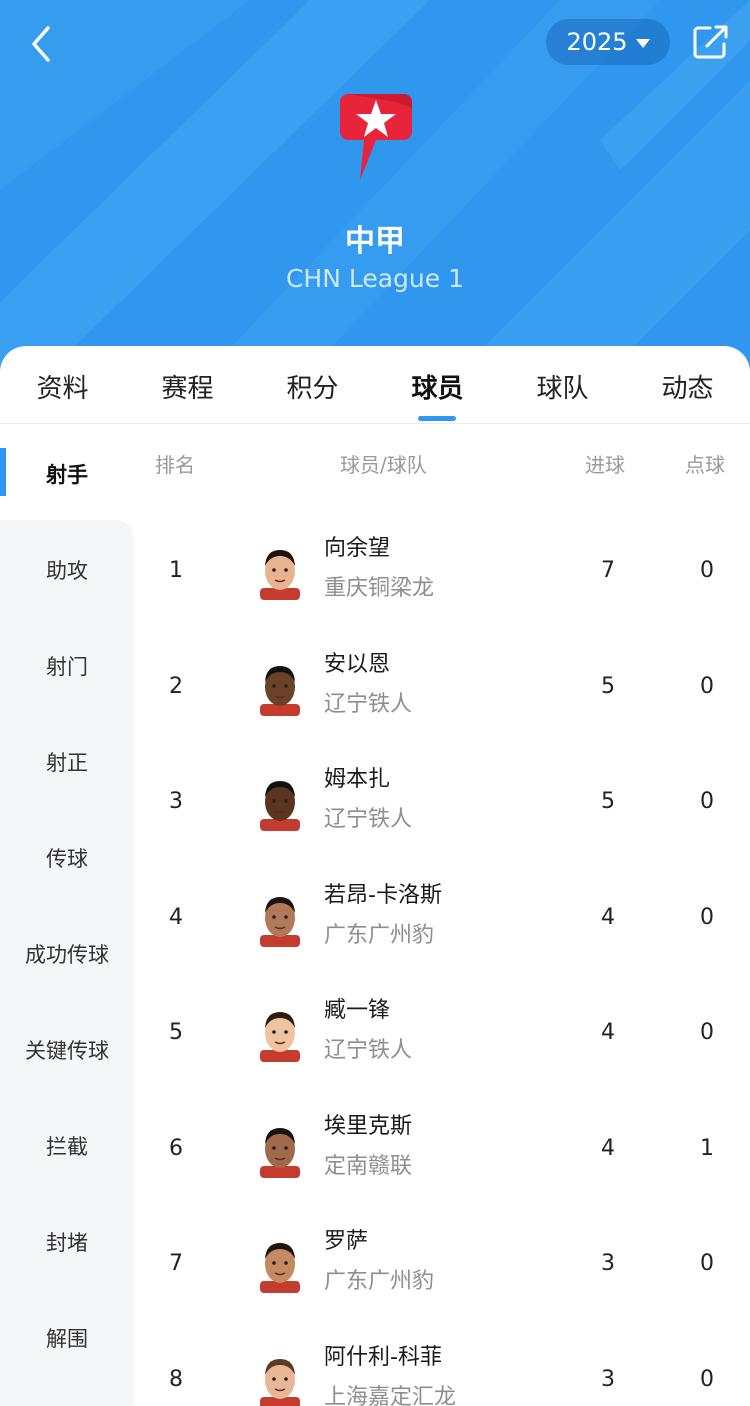 The width and height of the screenshot is (750, 1406). What do you see at coordinates (67, 915) in the screenshot?
I see `stat-category-sidebar: 射手 助攻 射门 射正 传球 成功传球 关键传球 拦截 封堵 解围` at bounding box center [67, 915].